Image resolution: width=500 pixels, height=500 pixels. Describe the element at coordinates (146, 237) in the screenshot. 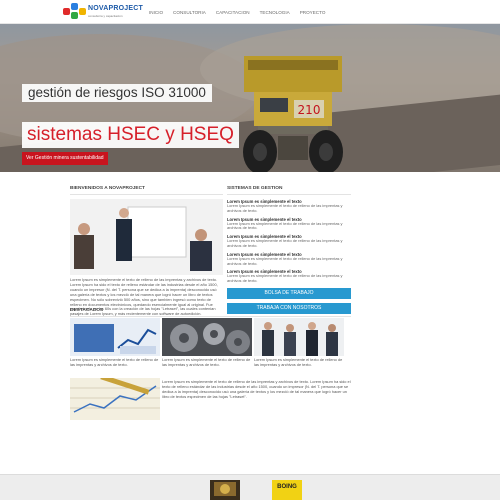

I see `presentation-image` at that location.